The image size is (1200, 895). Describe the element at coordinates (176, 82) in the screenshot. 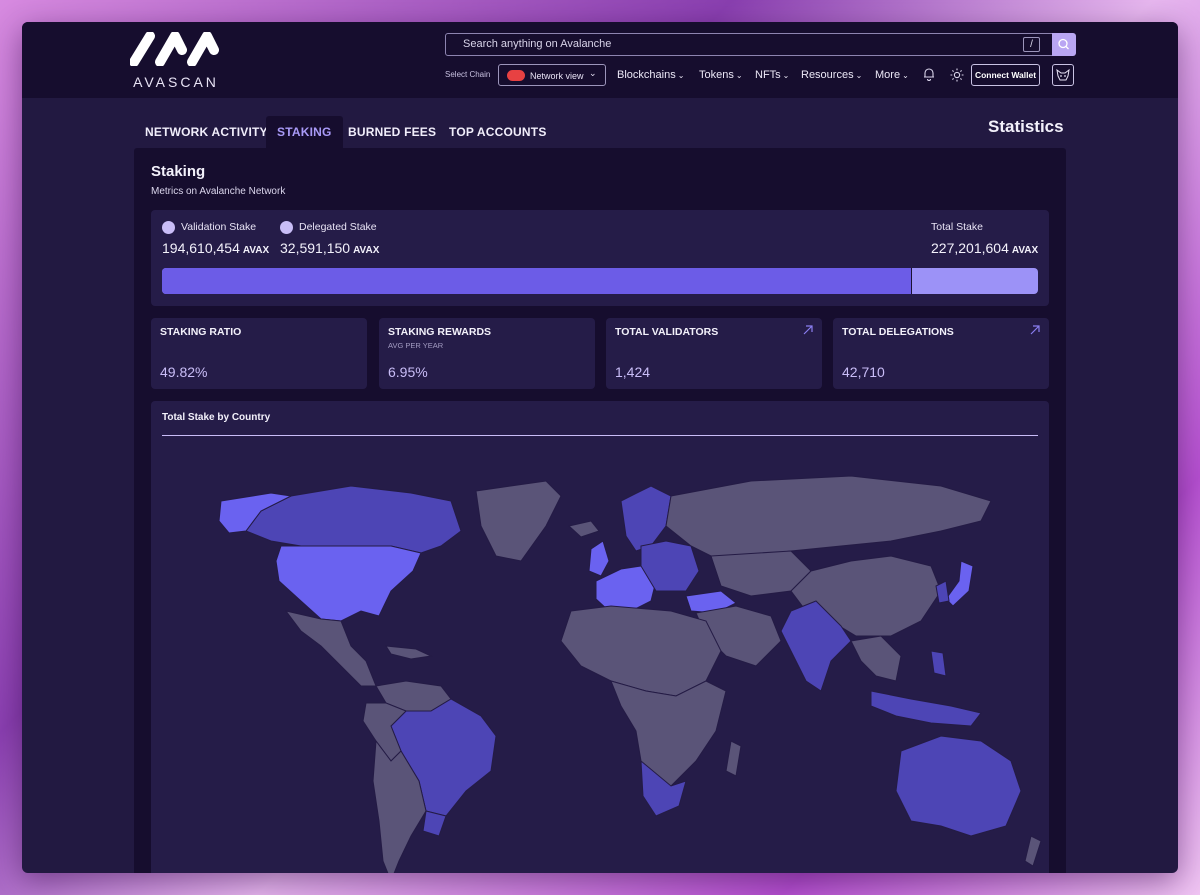

I see `logo-text: AVASCAN` at that location.